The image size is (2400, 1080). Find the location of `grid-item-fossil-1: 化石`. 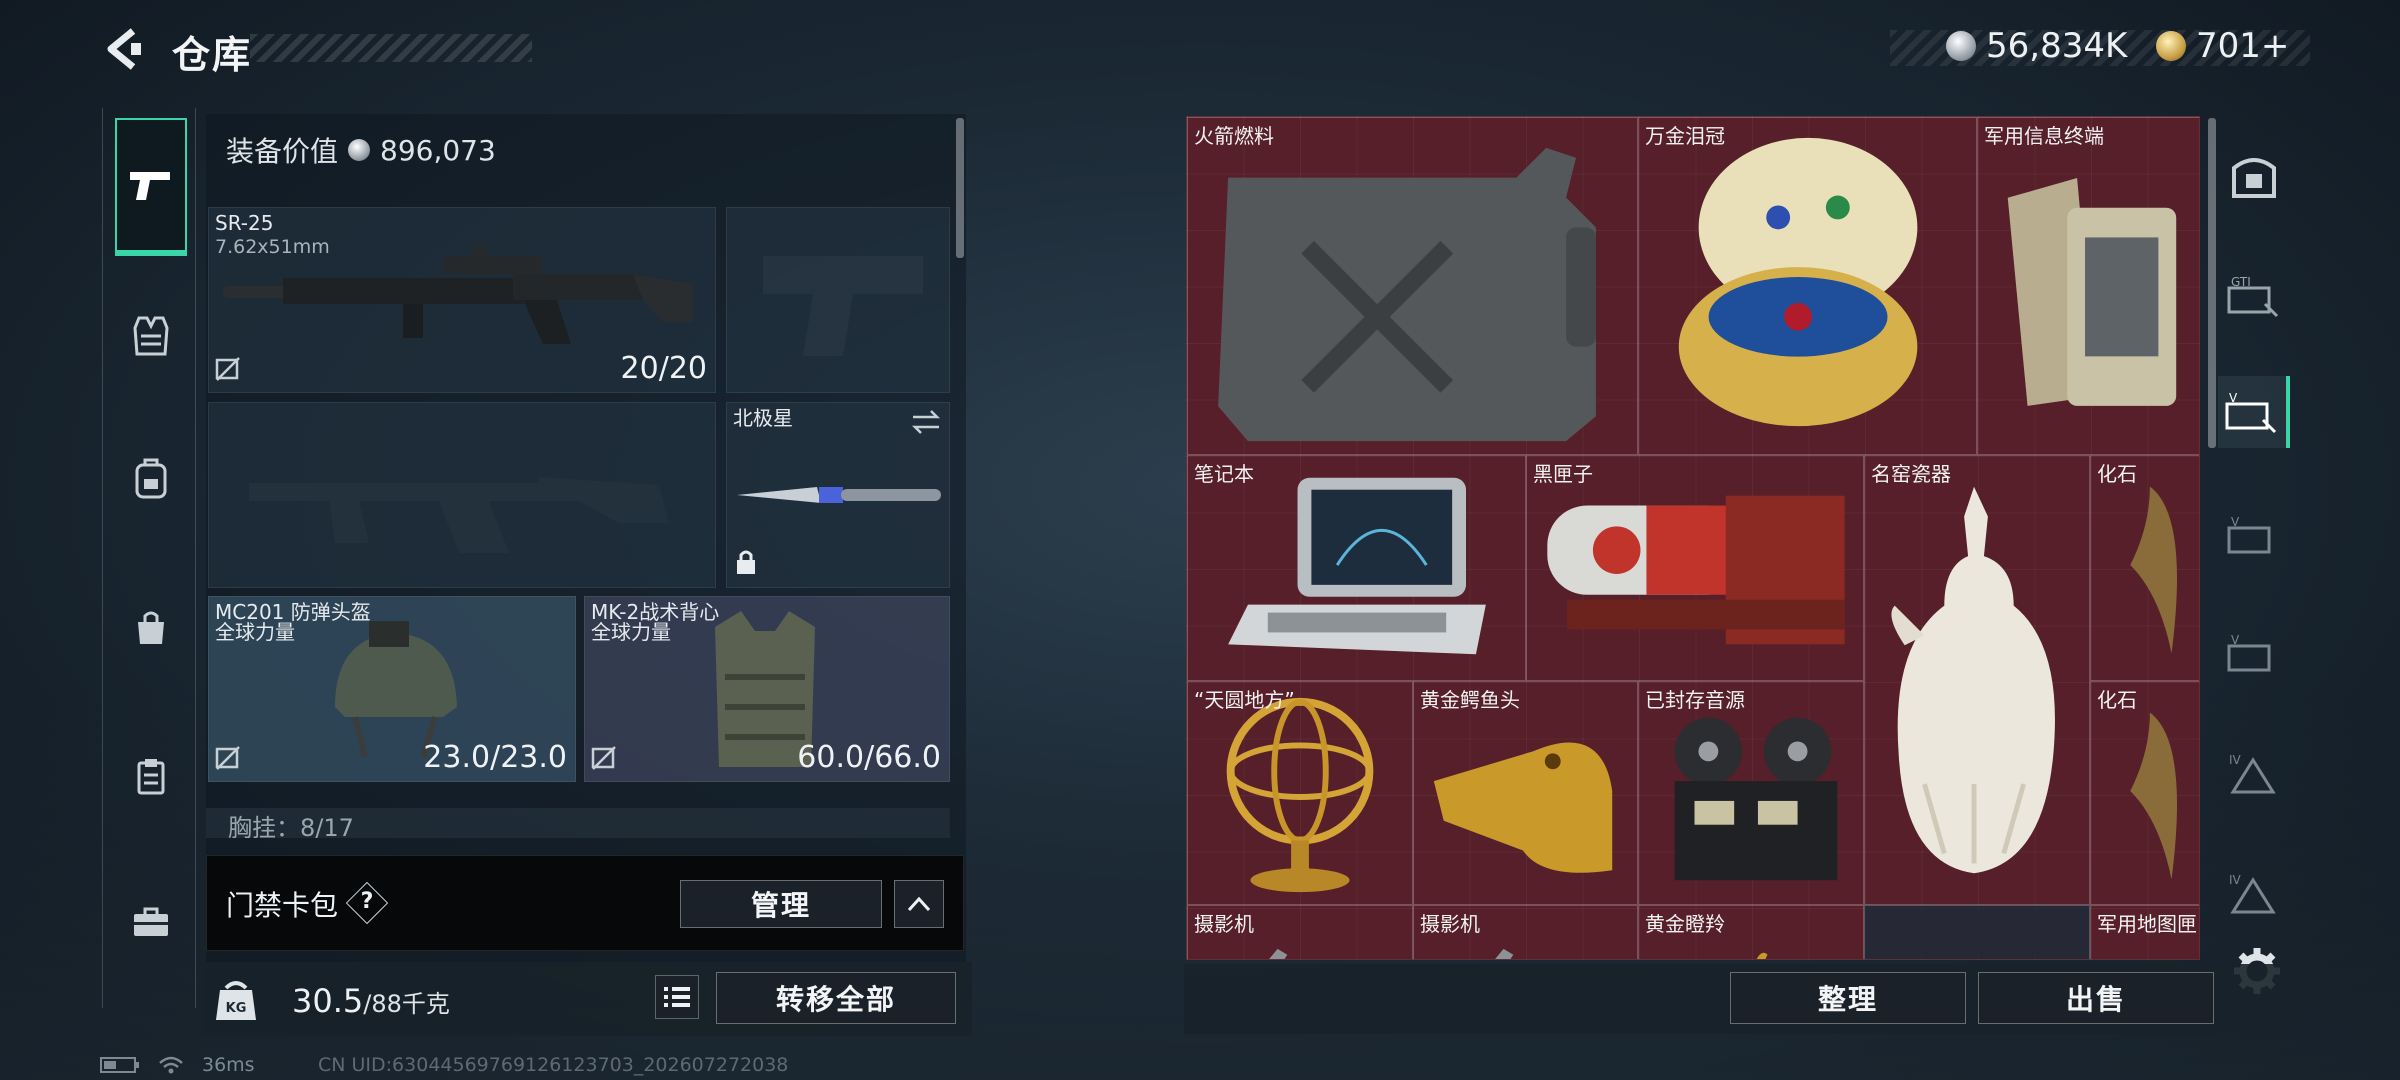

grid-item-fossil-1: 化石 is located at coordinates (2144, 568).